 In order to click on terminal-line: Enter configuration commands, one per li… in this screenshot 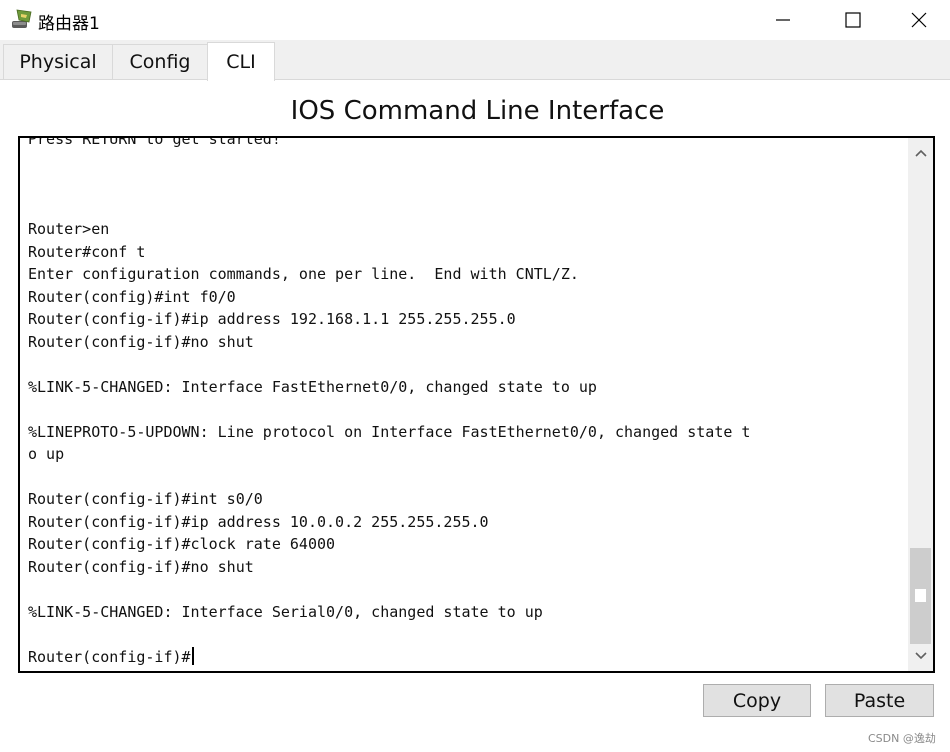, I will do `click(303, 274)`.